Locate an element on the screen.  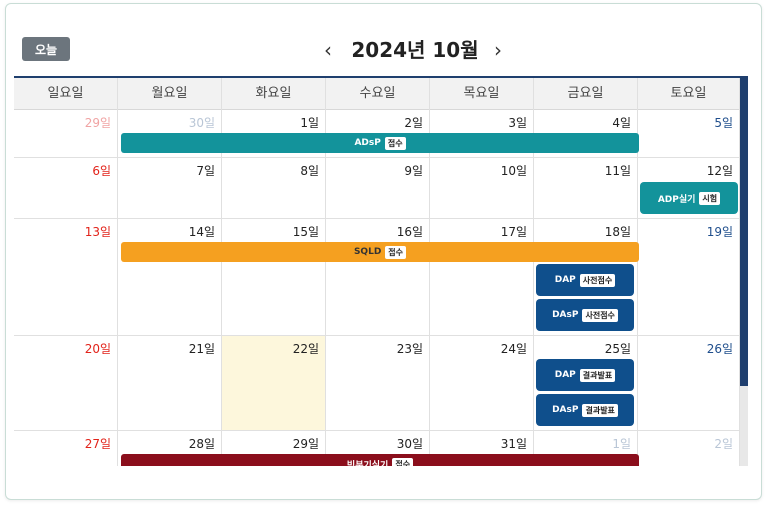
day-cell: 14일 is located at coordinates (170, 277).